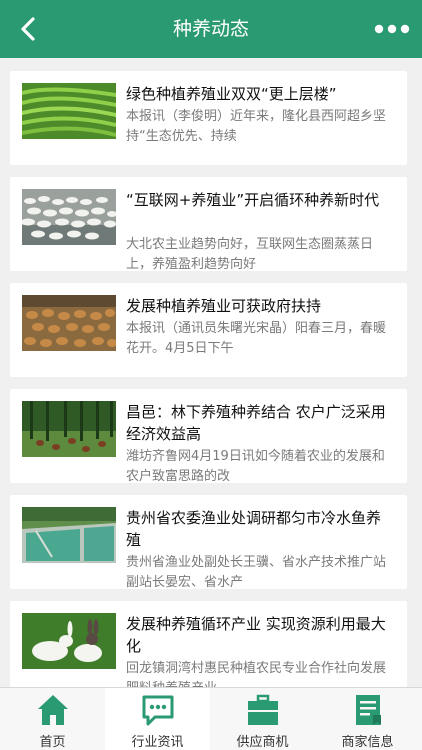  Describe the element at coordinates (260, 423) in the screenshot. I see `article-title: 昌邑：林下养殖种养结合 农户广泛采用经济效益高` at that location.